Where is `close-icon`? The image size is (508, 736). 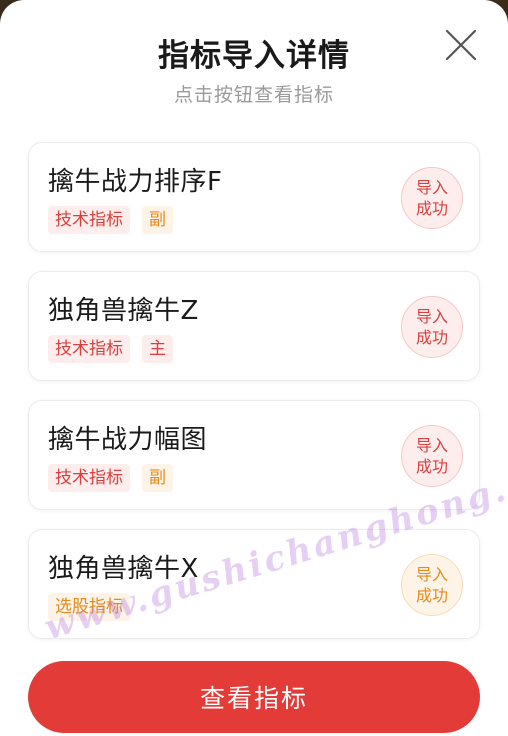 close-icon is located at coordinates (461, 45).